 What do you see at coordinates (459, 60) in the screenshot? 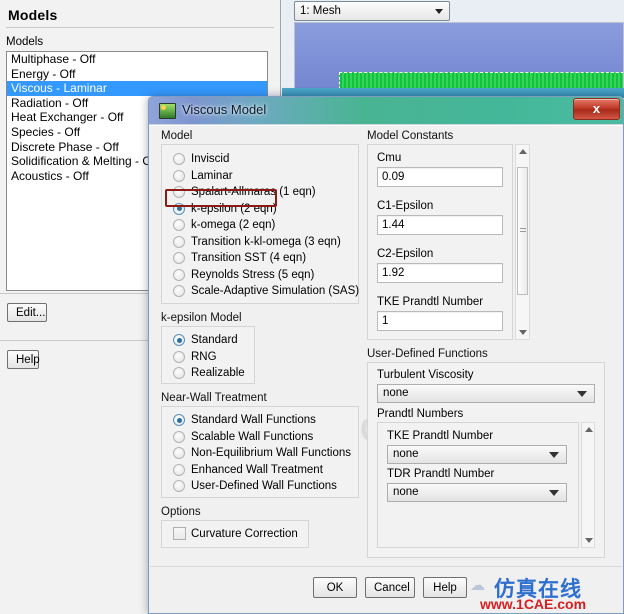
I see `graphics-canvas` at bounding box center [459, 60].